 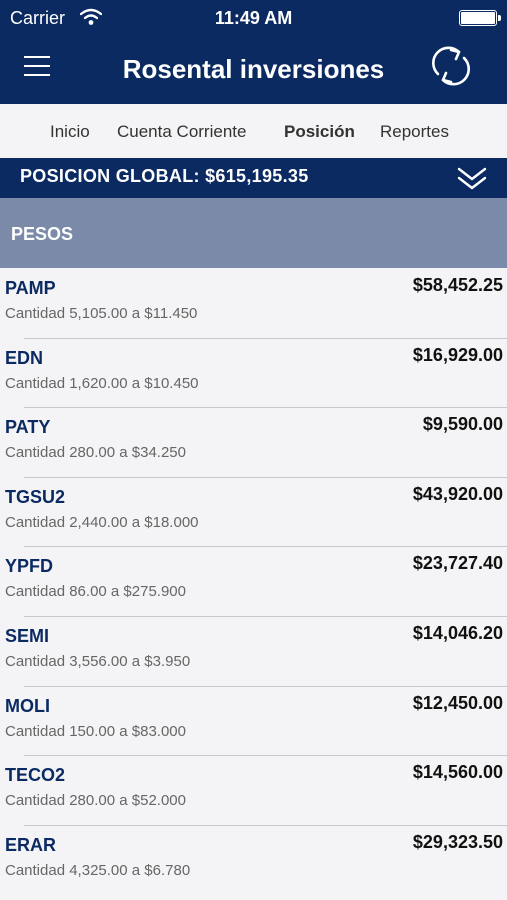 What do you see at coordinates (457, 563) in the screenshot?
I see `position-amount: $23,727.40` at bounding box center [457, 563].